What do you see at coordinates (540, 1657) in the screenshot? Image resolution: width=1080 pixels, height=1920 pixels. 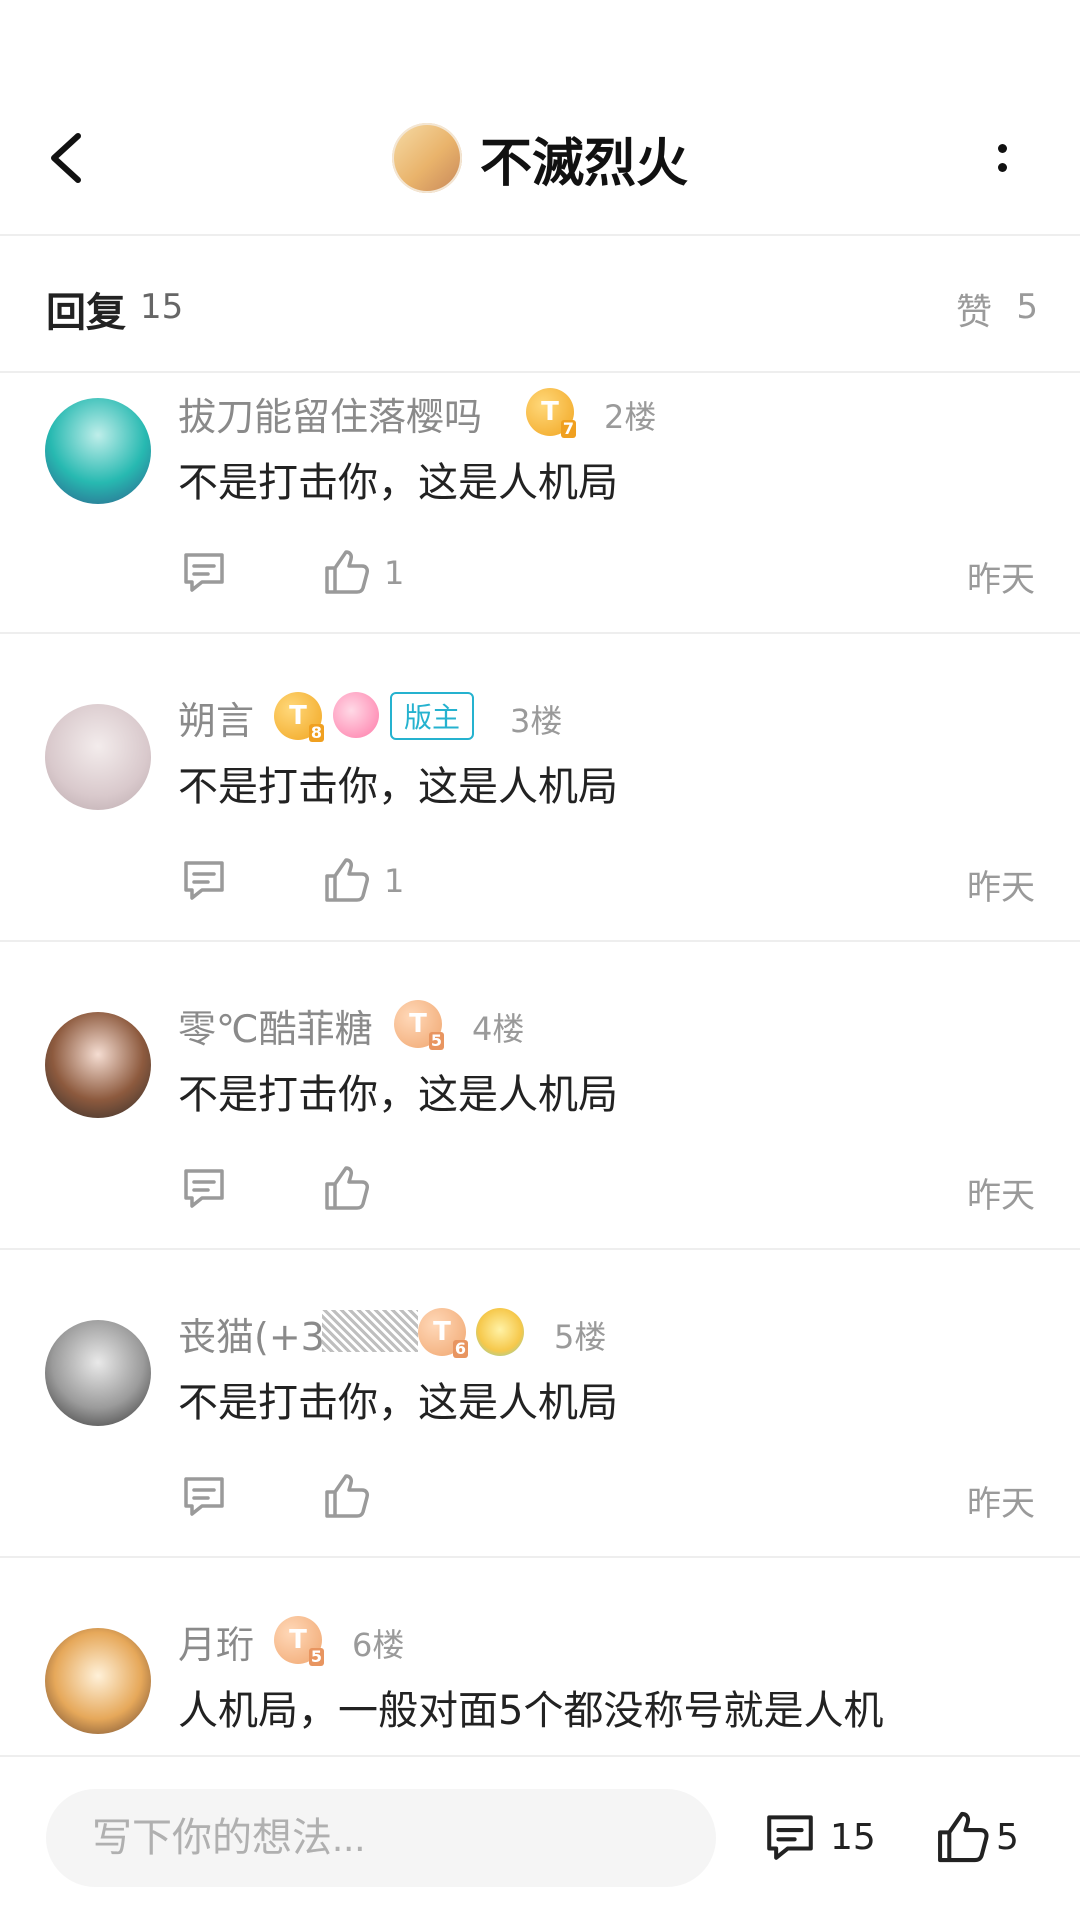 I see `comment-item: 月珩 T5 6楼 人机局，一般对面5个都没称号就是人机` at bounding box center [540, 1657].